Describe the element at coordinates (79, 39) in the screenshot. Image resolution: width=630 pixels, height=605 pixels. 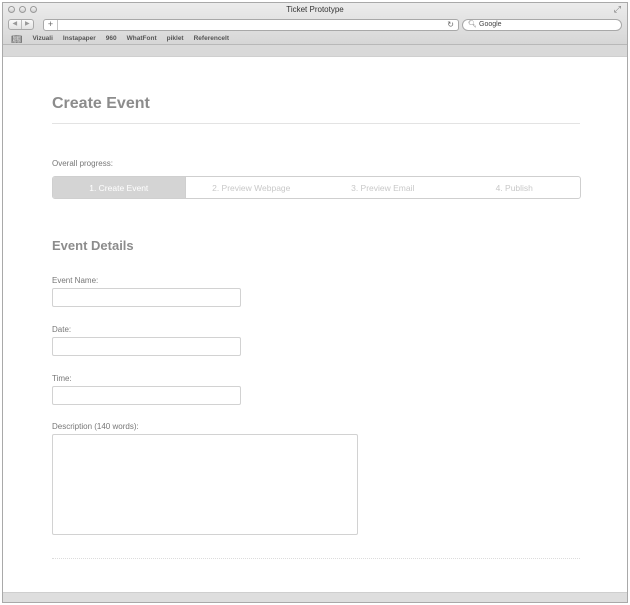
I see `bookmark-item: Instapaper` at that location.